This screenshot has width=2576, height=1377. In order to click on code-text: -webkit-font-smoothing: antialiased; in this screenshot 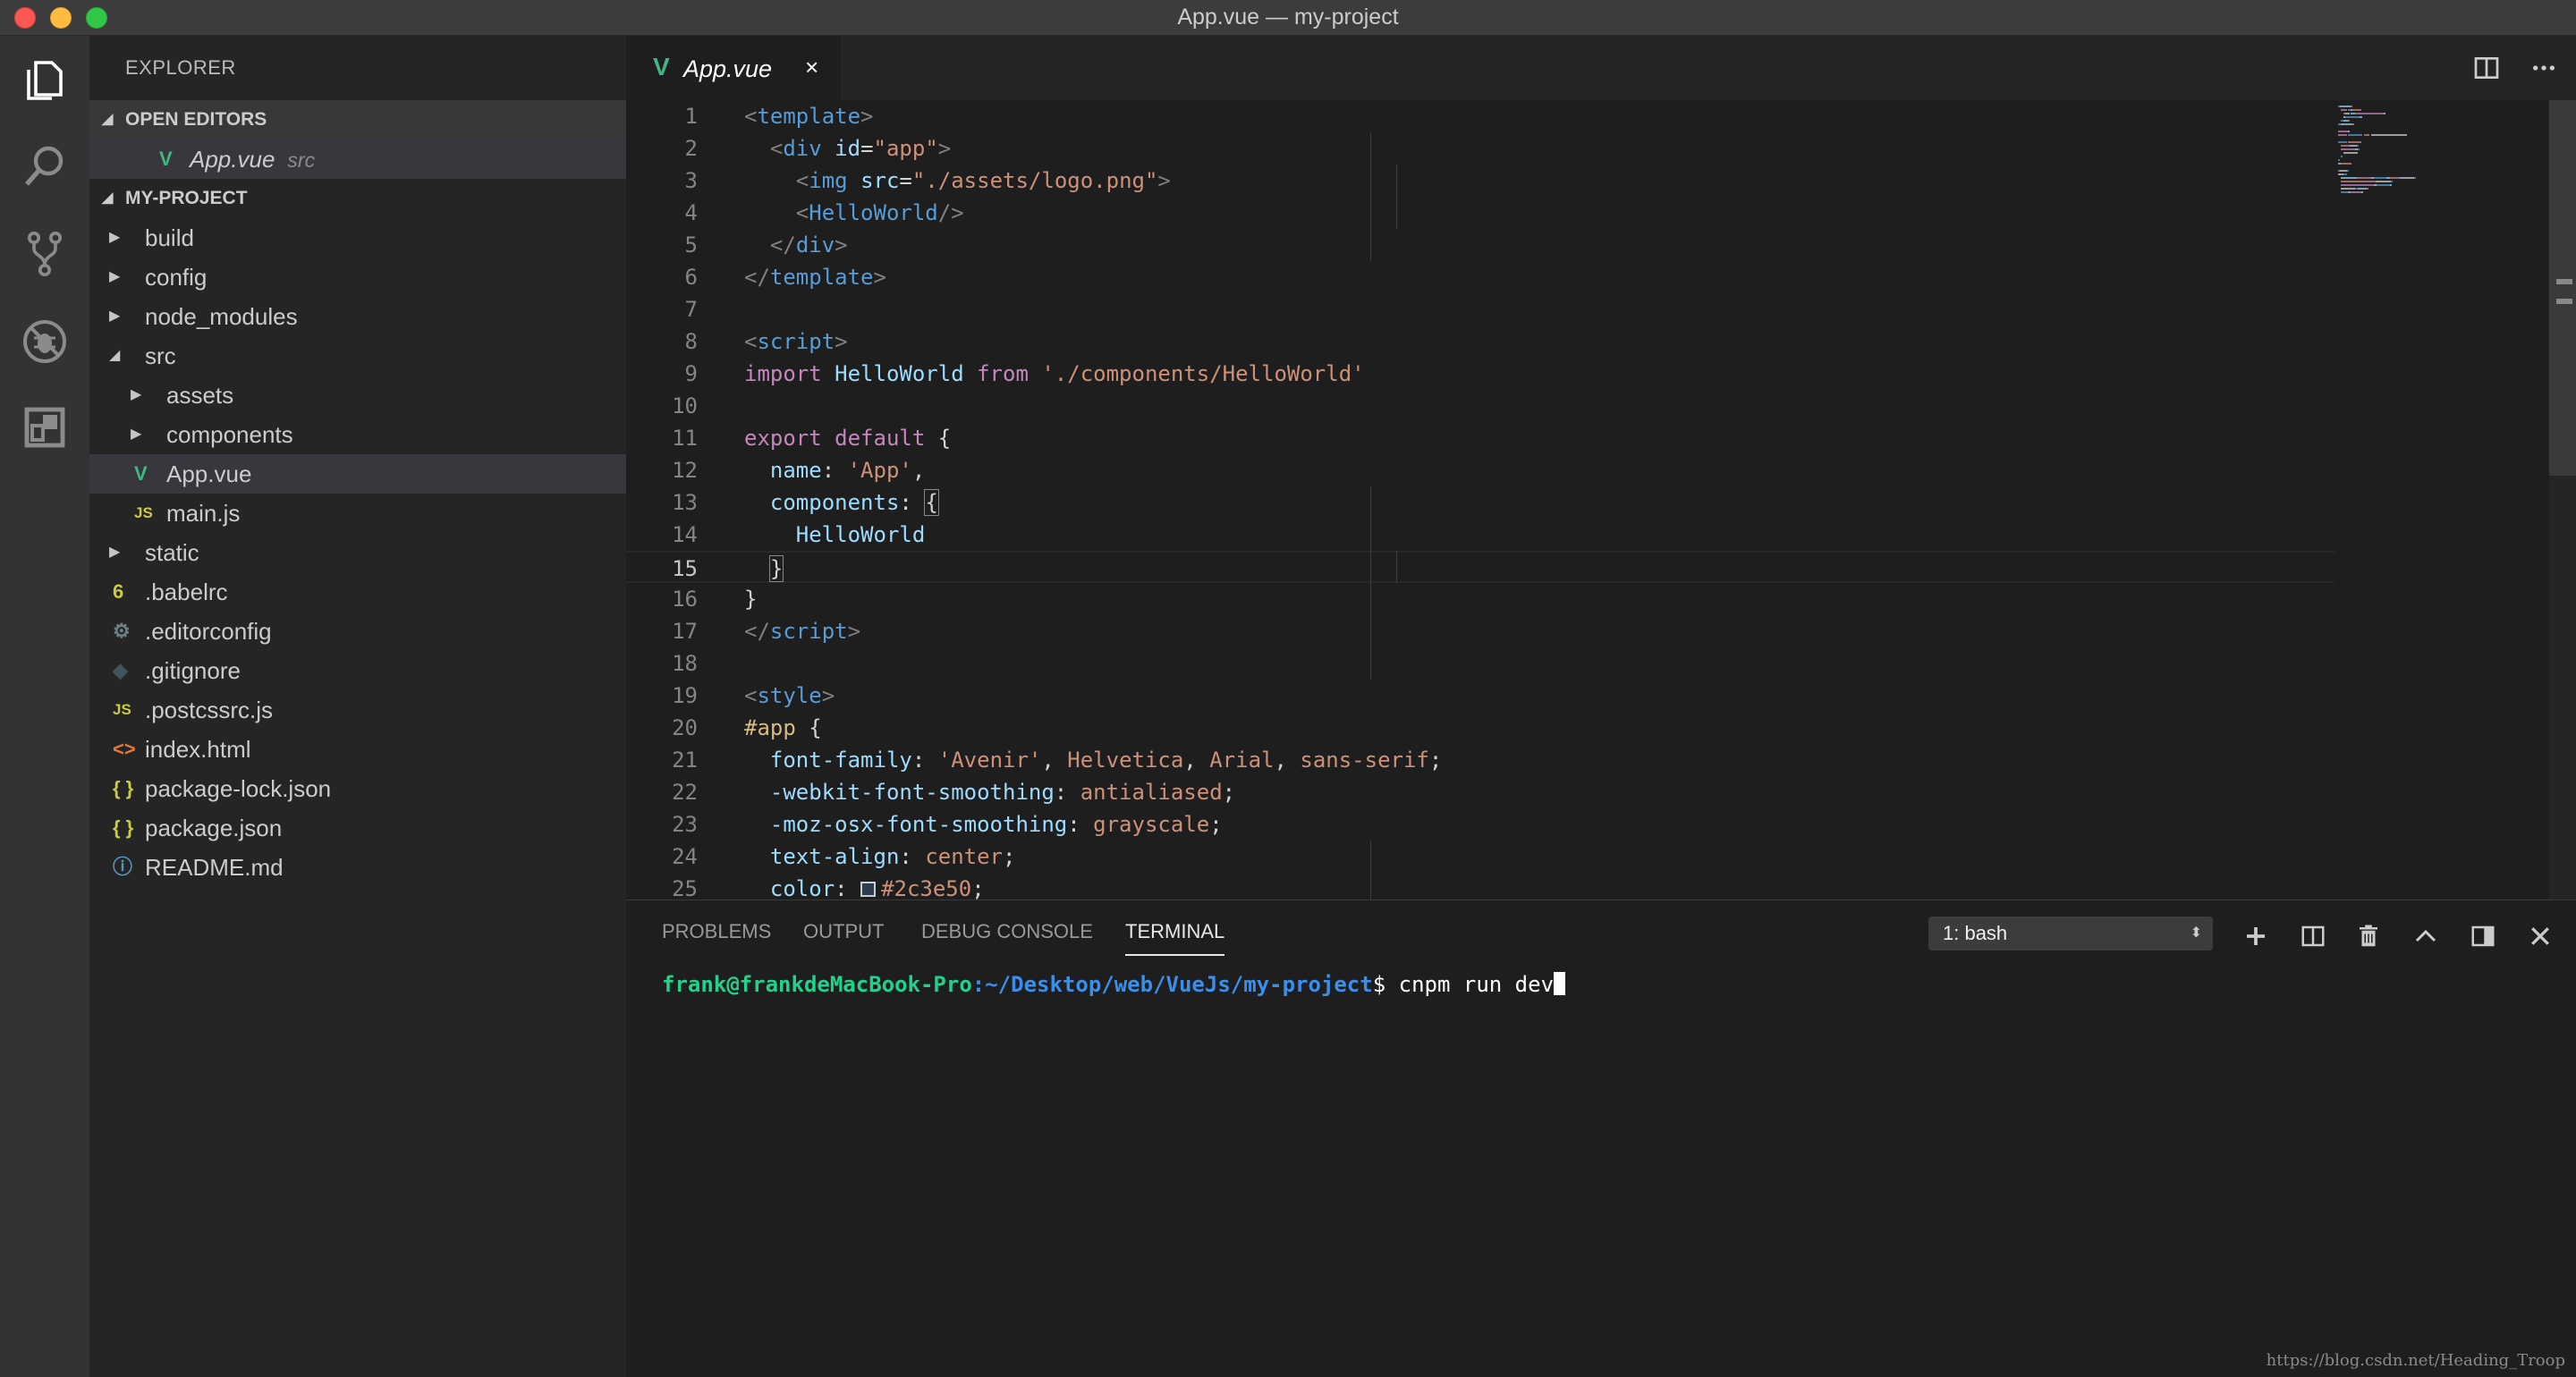, I will do `click(1002, 792)`.